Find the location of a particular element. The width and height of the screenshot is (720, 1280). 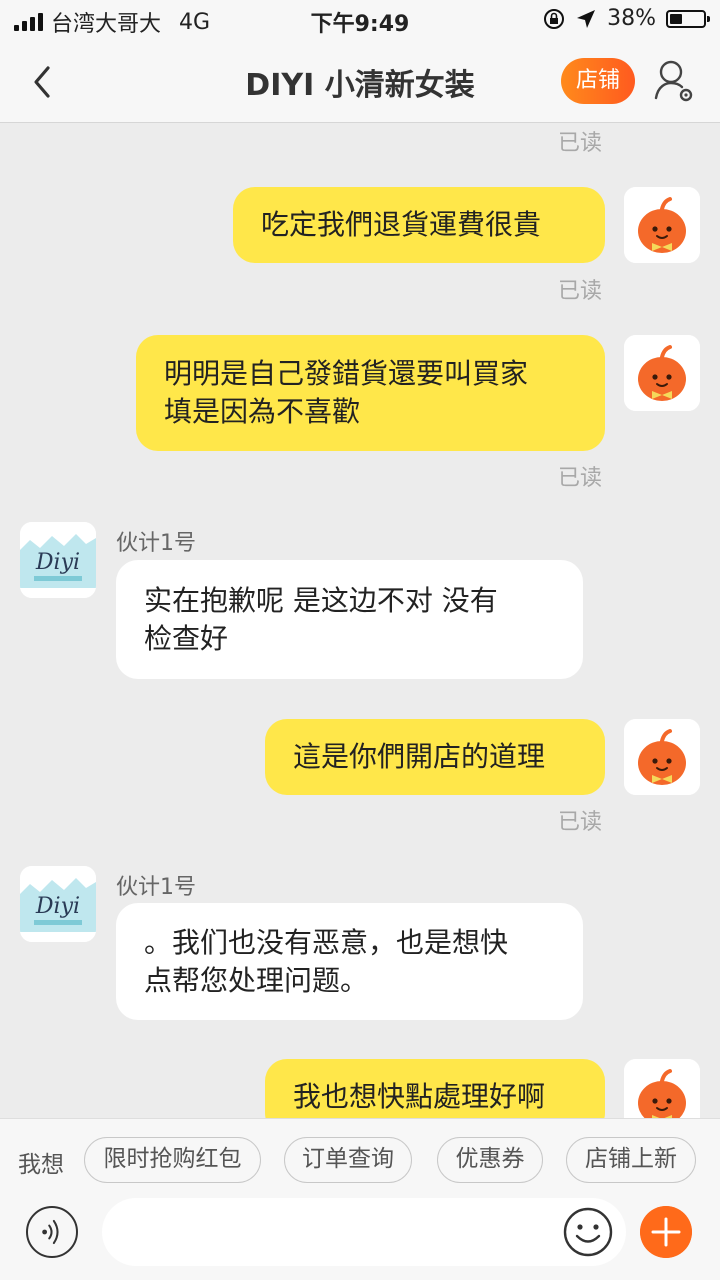

message-input is located at coordinates (364, 1232).